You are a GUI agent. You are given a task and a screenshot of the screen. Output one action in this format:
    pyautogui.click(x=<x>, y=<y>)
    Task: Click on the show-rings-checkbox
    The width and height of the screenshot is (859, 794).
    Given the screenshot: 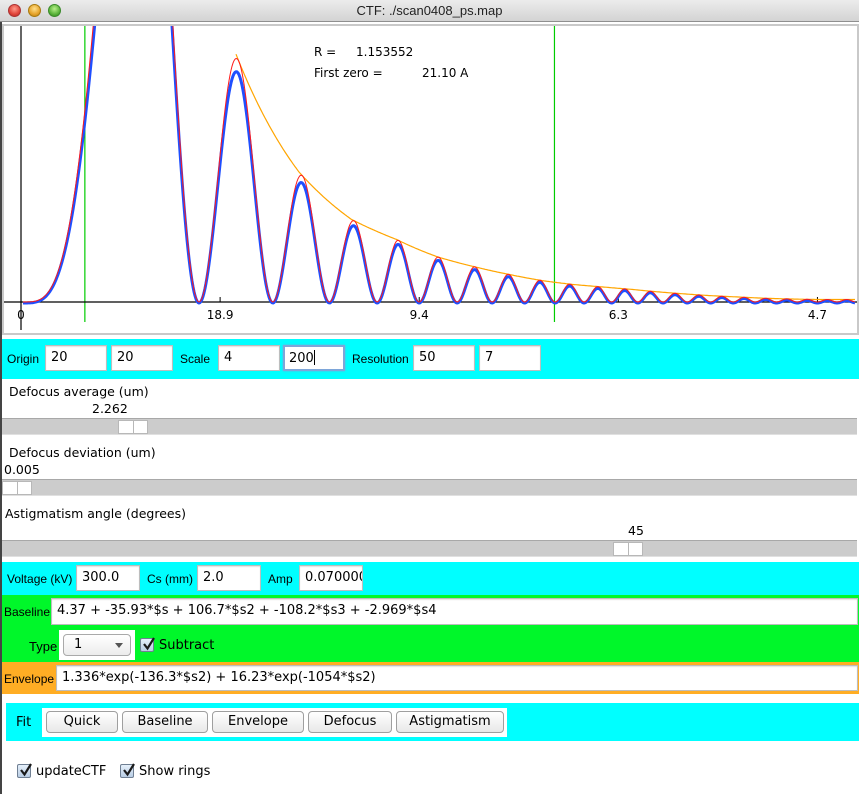 What is the action you would take?
    pyautogui.click(x=127, y=770)
    